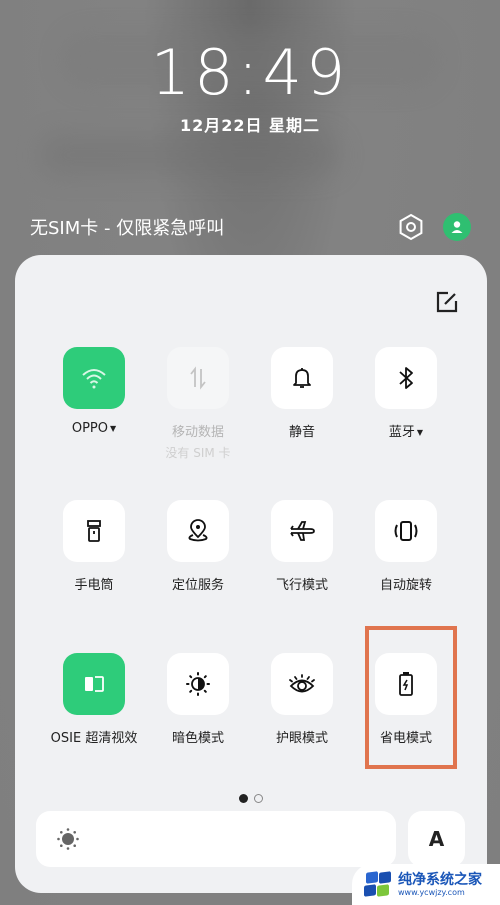 Image resolution: width=500 pixels, height=905 pixels. Describe the element at coordinates (198, 684) in the screenshot. I see `dark-mode-icon` at that location.